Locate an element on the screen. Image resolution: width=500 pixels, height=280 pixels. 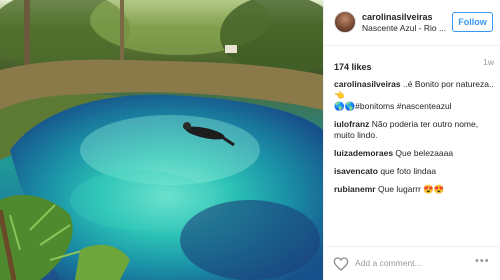
comment-item: rubianemr Que lugarrr 😍😍 is located at coordinates (415, 189).